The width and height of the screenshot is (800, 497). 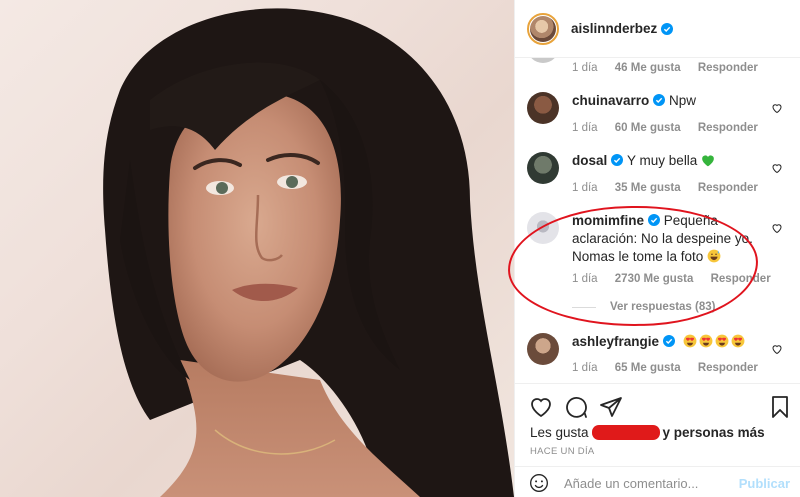 I want to click on view-replies-label: Ver respuestas (83), so click(x=662, y=307).